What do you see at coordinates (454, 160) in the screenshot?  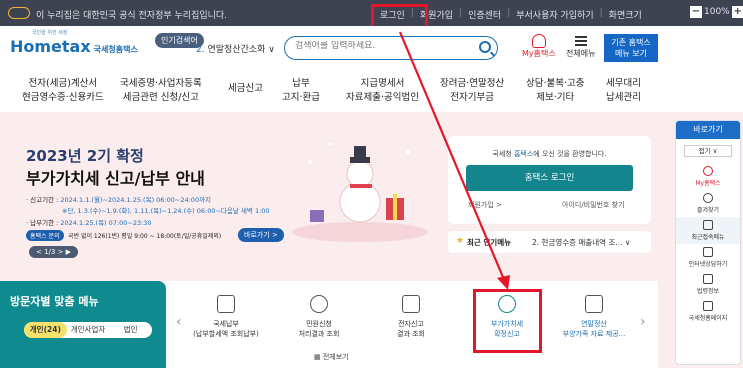 I see `annotation-arrow` at bounding box center [454, 160].